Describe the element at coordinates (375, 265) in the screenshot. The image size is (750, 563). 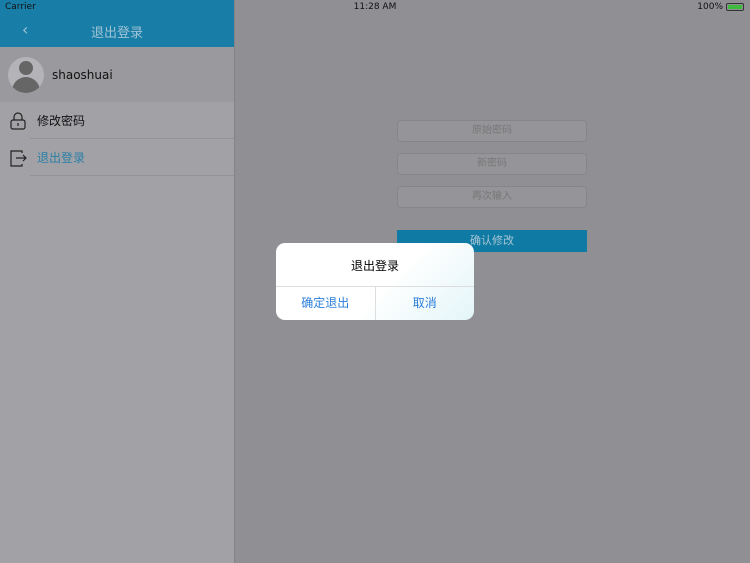
I see `alert-title: 退出登录` at that location.